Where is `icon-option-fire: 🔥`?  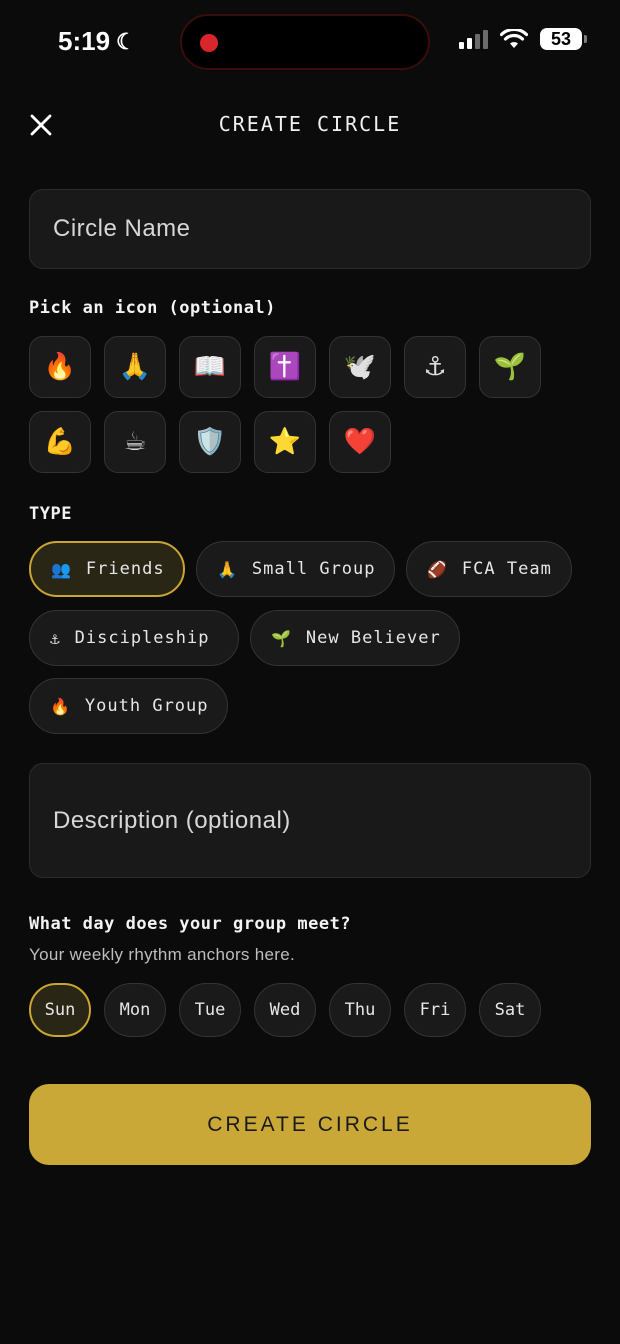
icon-option-fire: 🔥 is located at coordinates (60, 367).